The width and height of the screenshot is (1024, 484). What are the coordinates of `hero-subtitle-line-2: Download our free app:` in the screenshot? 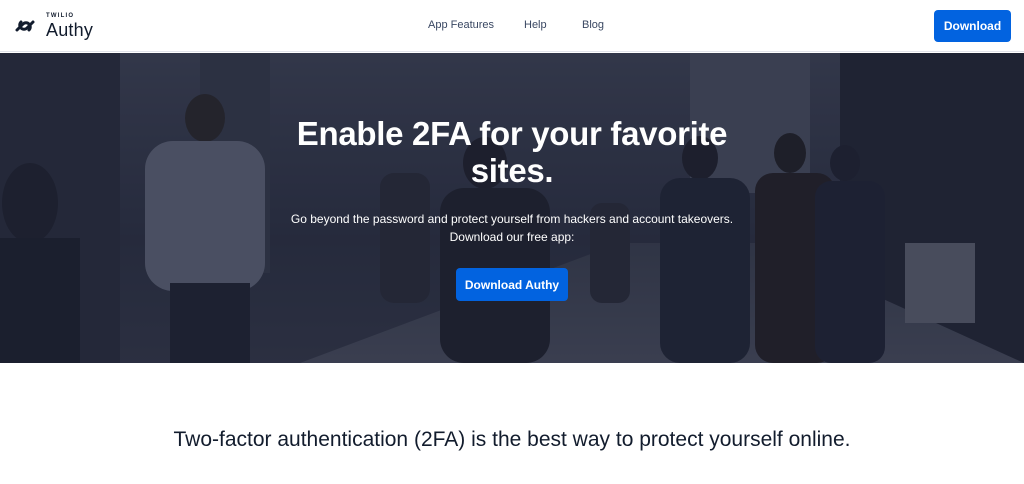 It's located at (512, 237).